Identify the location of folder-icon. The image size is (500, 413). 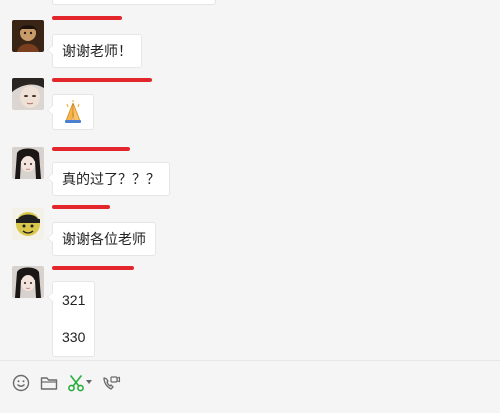
(49, 383).